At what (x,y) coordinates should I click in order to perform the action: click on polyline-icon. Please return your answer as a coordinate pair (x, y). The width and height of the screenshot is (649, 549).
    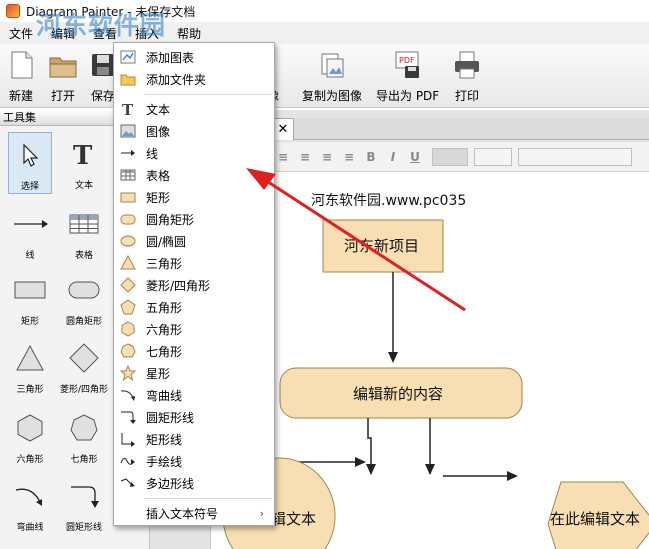
    Looking at the image, I should click on (128, 483).